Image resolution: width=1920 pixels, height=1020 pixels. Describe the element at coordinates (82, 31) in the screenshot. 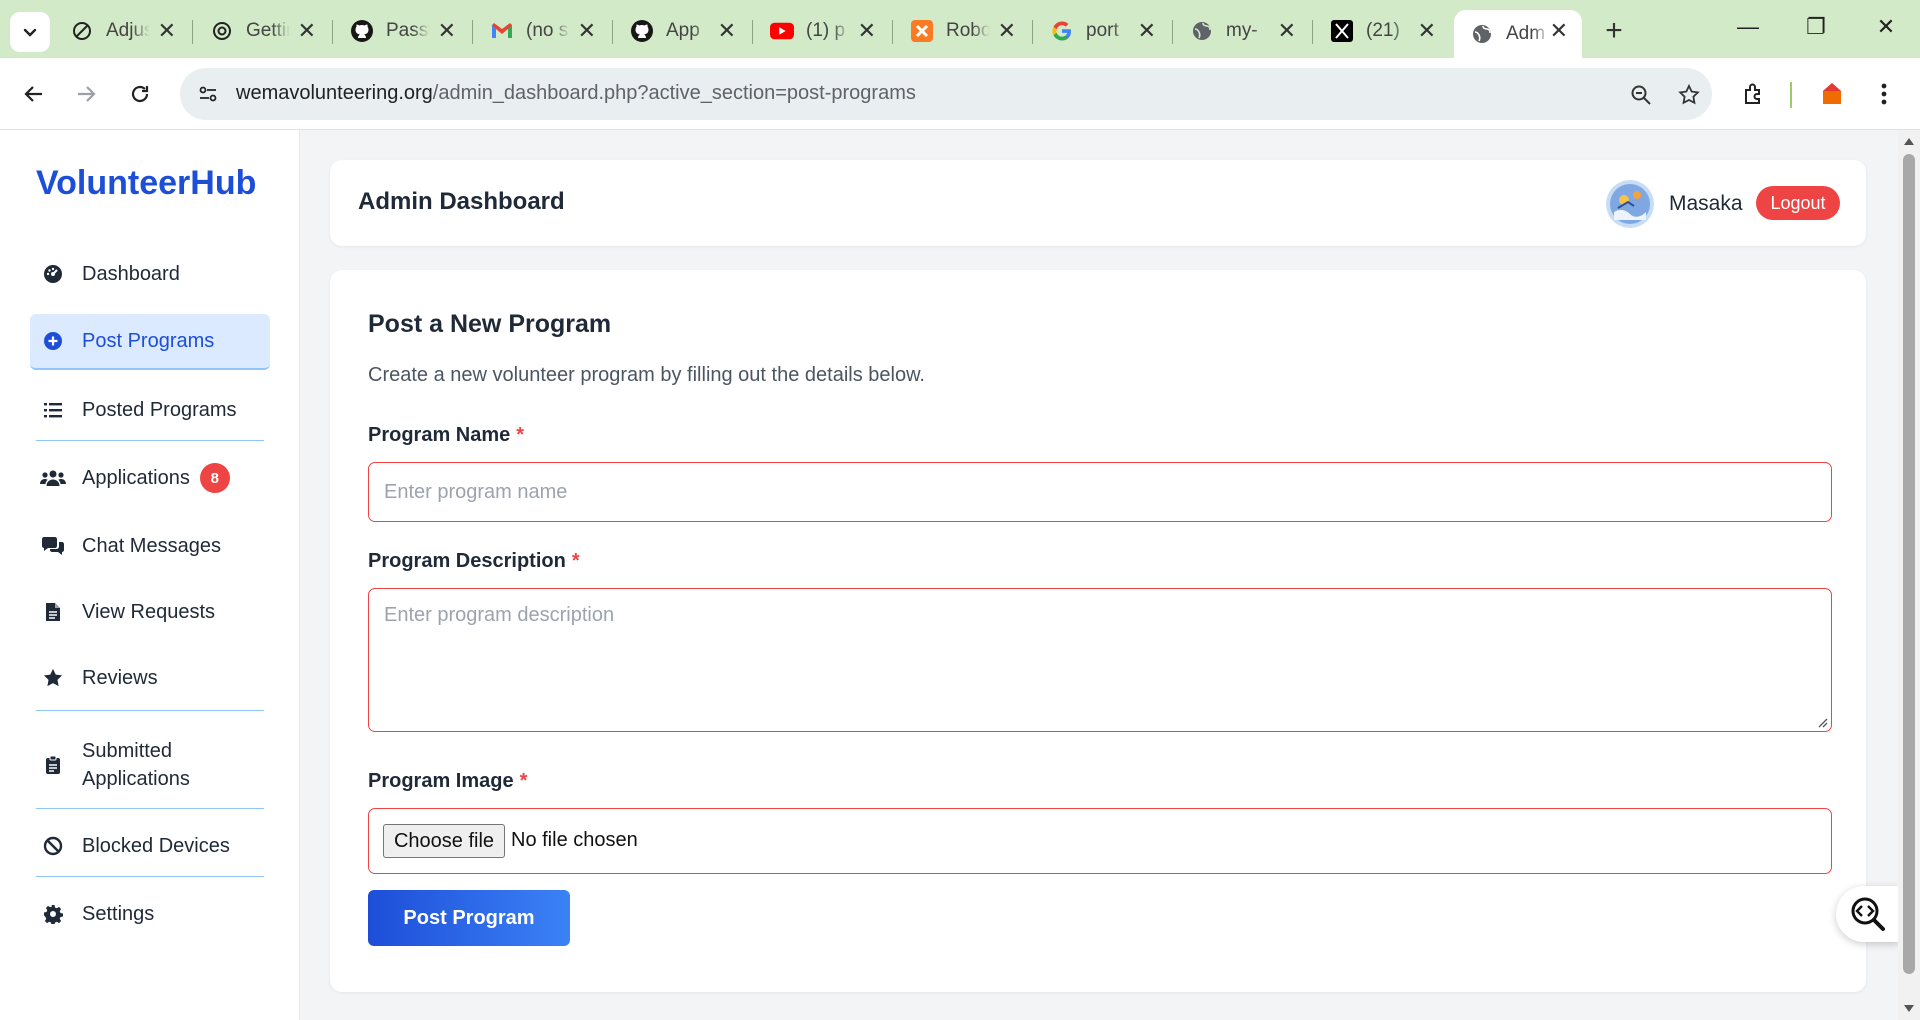

I see `adjust-icon` at that location.